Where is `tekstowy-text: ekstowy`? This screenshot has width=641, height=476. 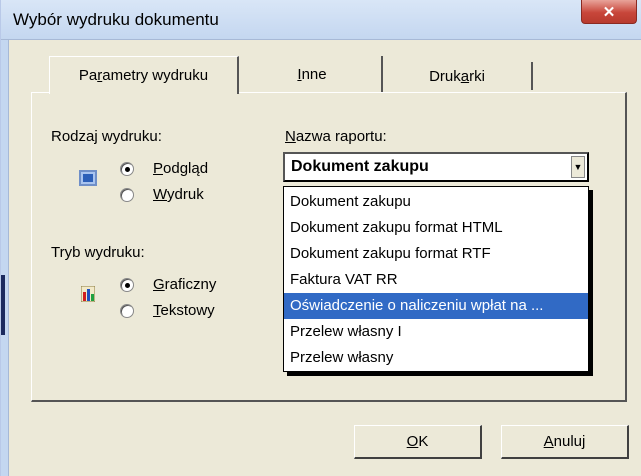
tekstowy-text: ekstowy is located at coordinates (187, 310).